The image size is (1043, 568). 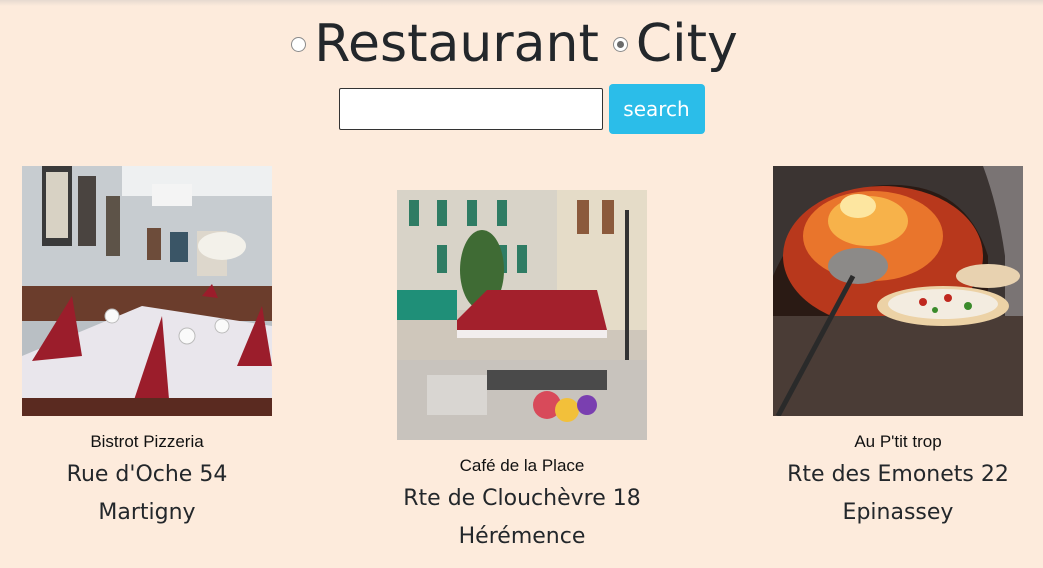 I want to click on city-radio, so click(x=620, y=44).